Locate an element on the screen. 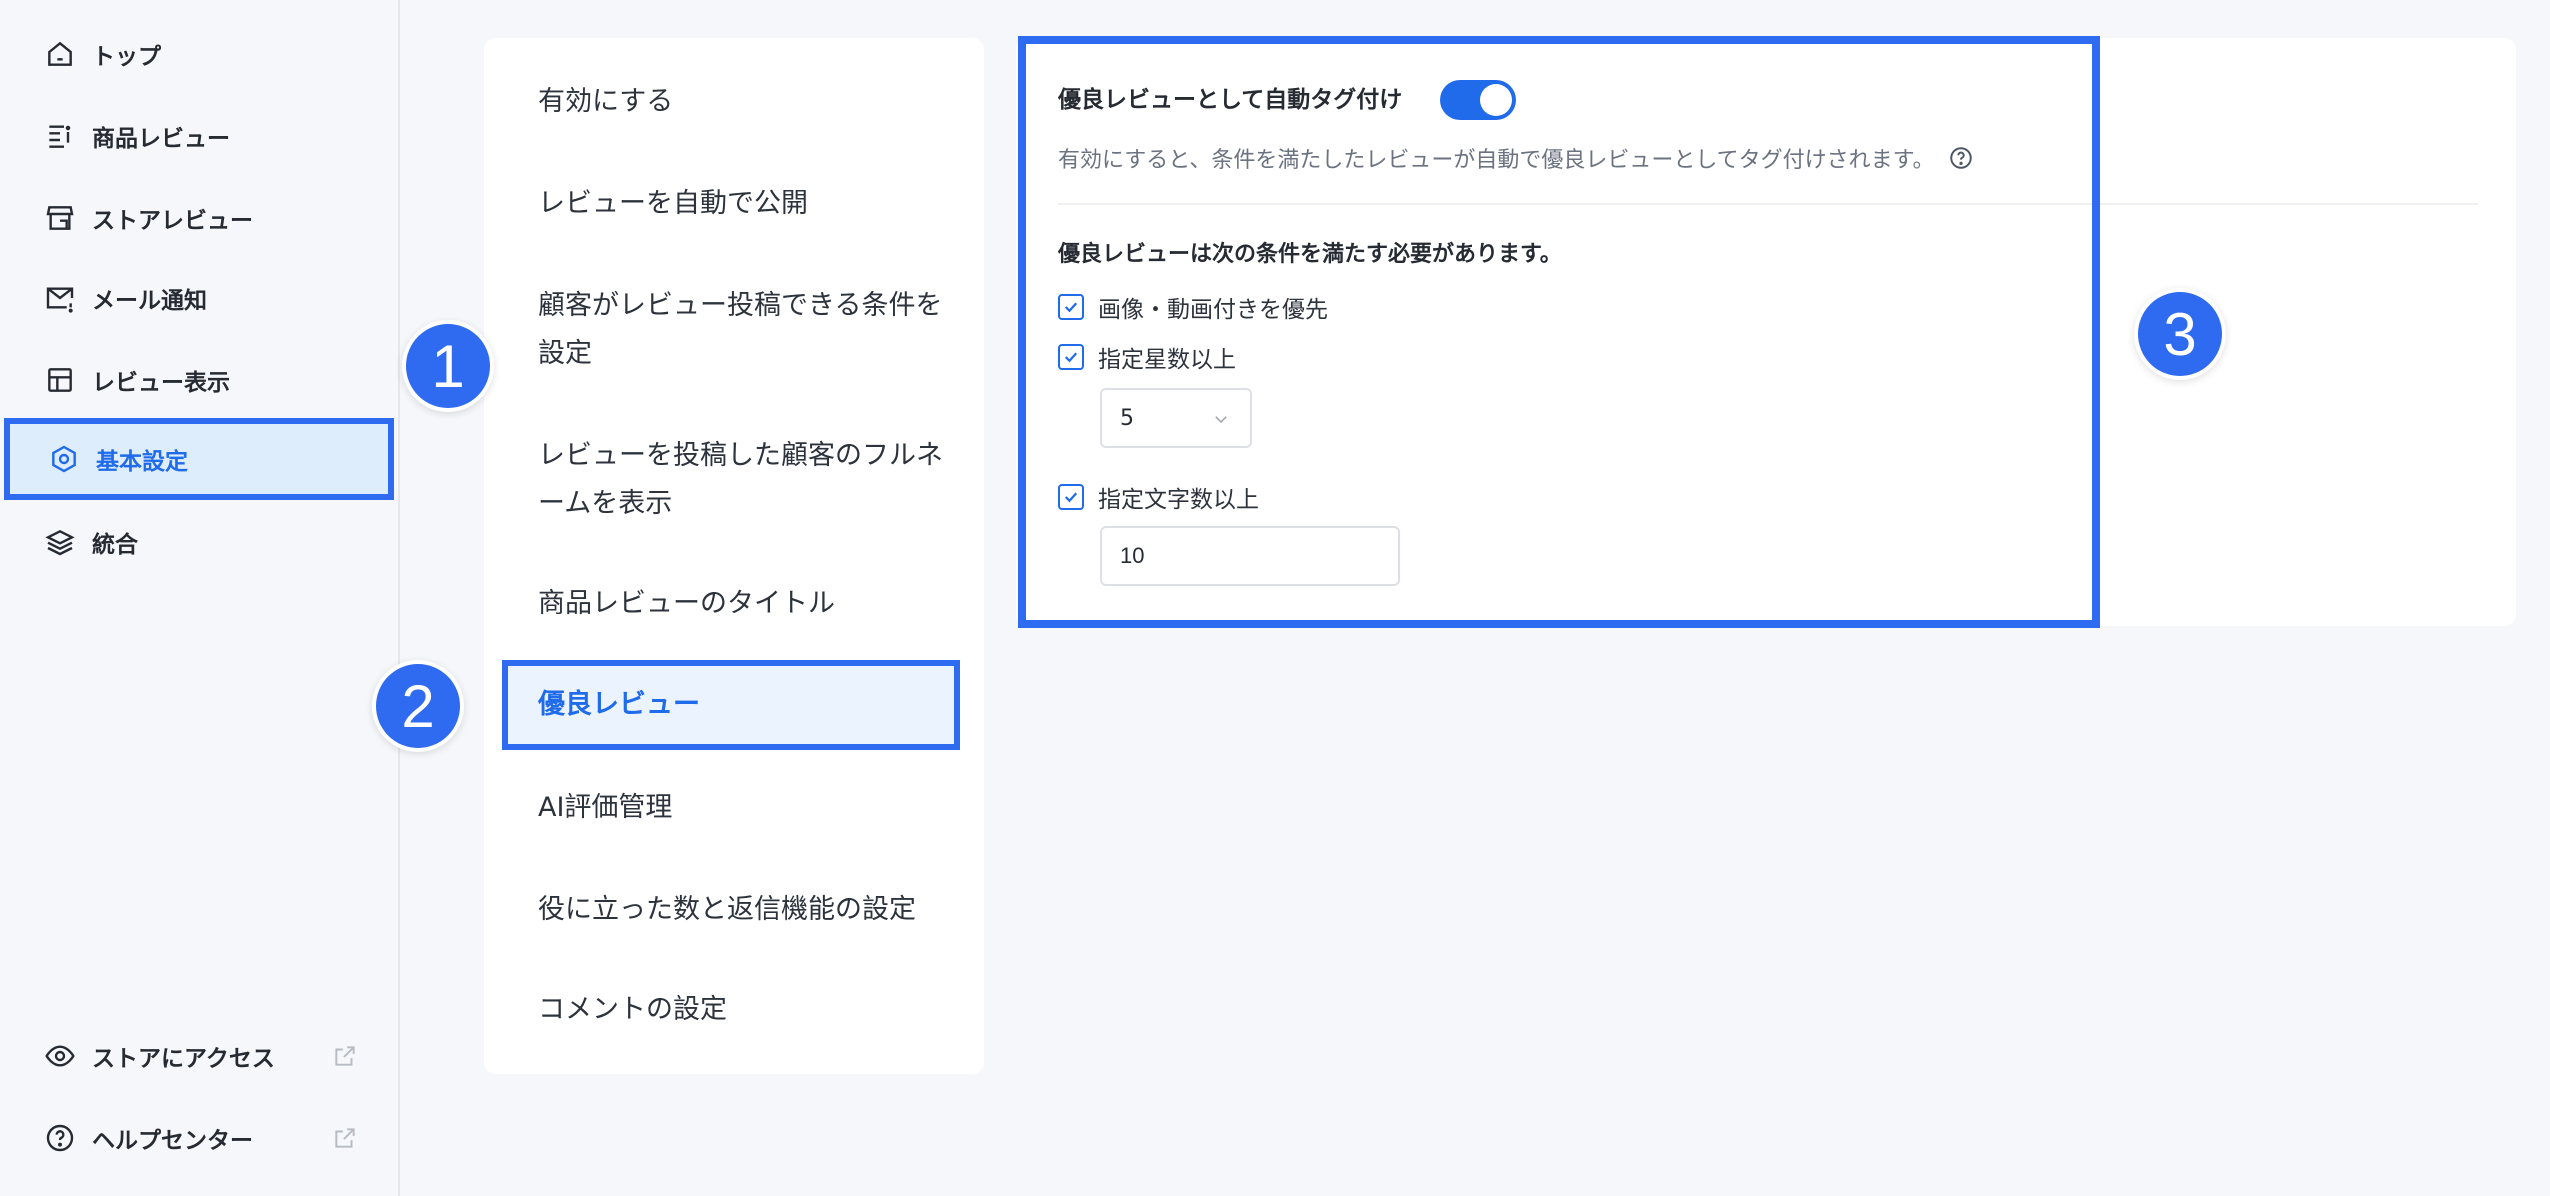 Image resolution: width=2550 pixels, height=1196 pixels. sidebar-item-store-reviews: ストアレビュー is located at coordinates (200, 218).